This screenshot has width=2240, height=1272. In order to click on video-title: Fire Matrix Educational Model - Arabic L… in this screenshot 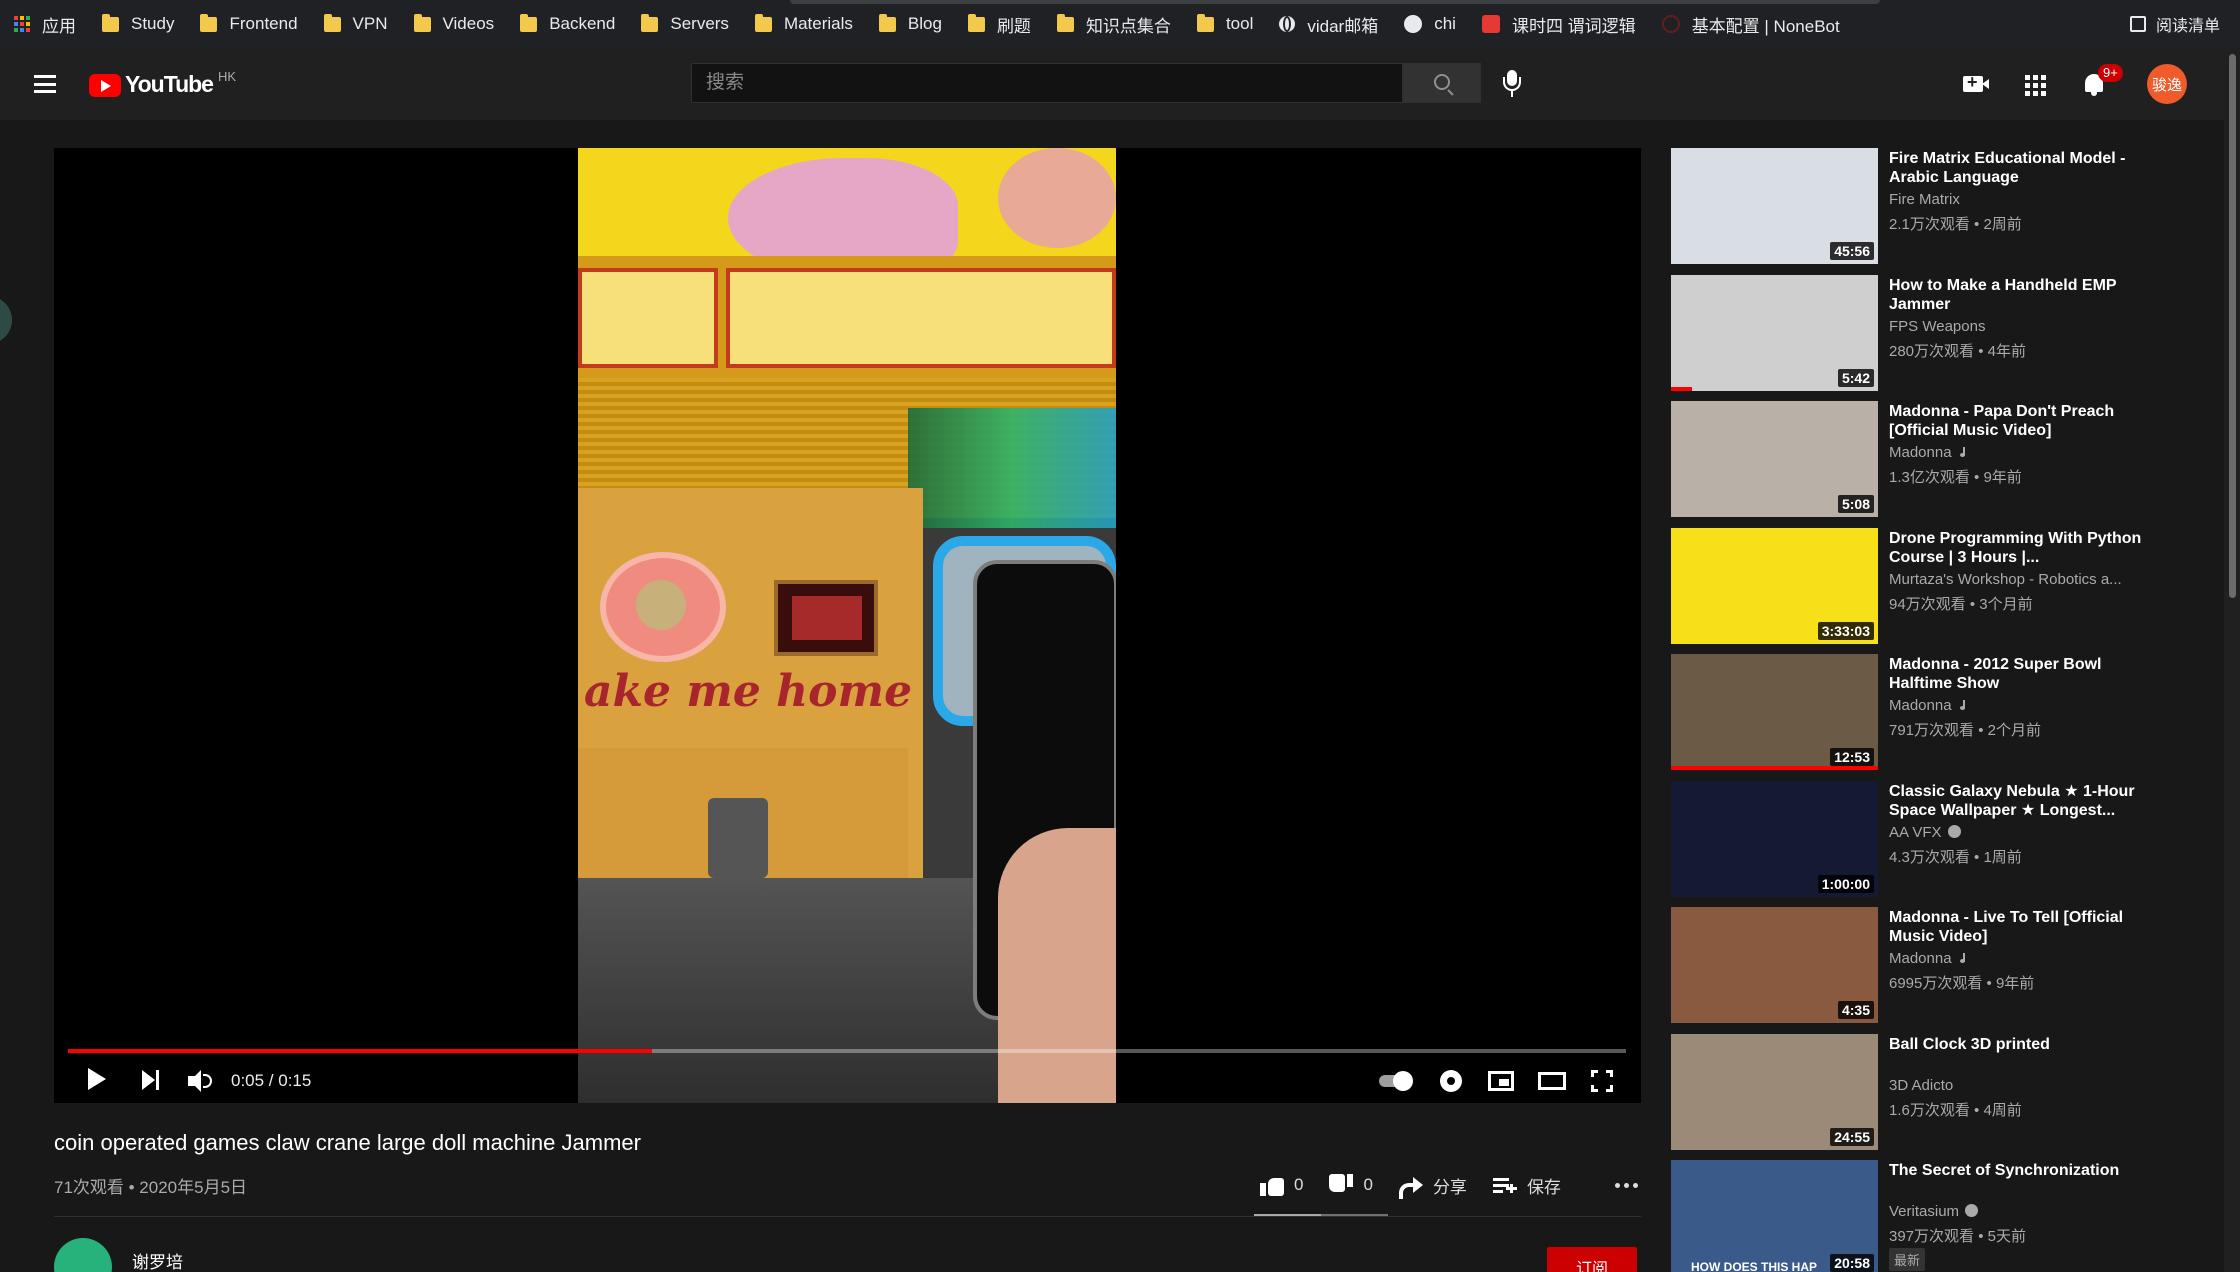, I will do `click(2020, 168)`.